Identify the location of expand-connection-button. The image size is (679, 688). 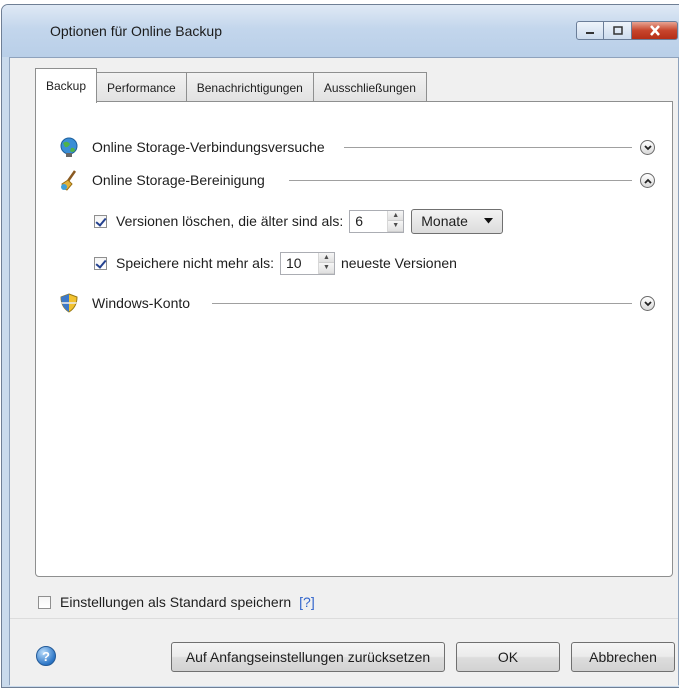
(647, 147).